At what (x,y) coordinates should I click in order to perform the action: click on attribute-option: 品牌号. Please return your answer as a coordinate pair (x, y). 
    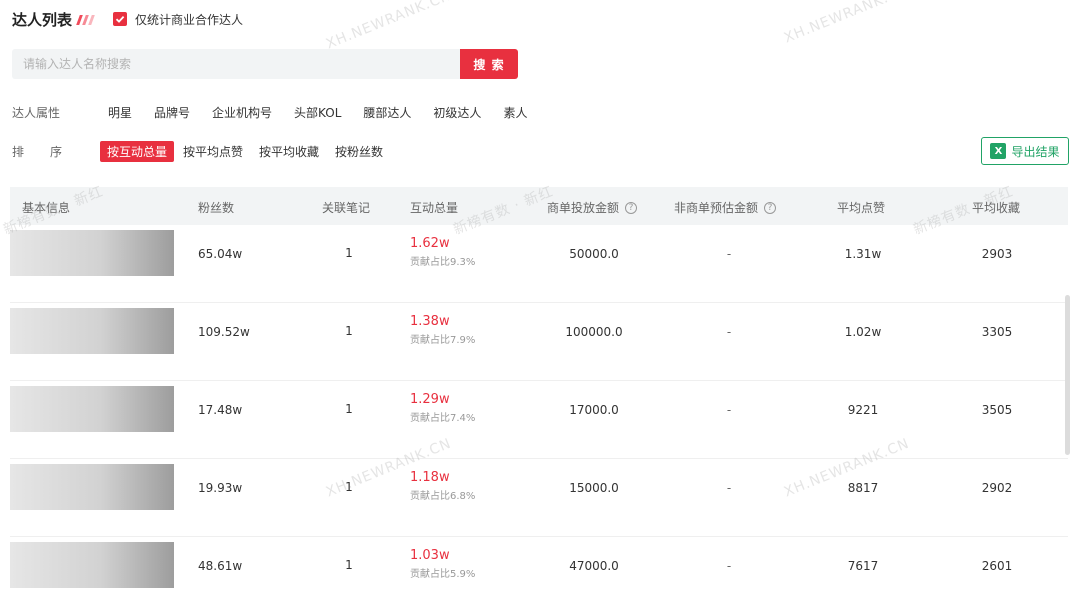
    Looking at the image, I should click on (172, 112).